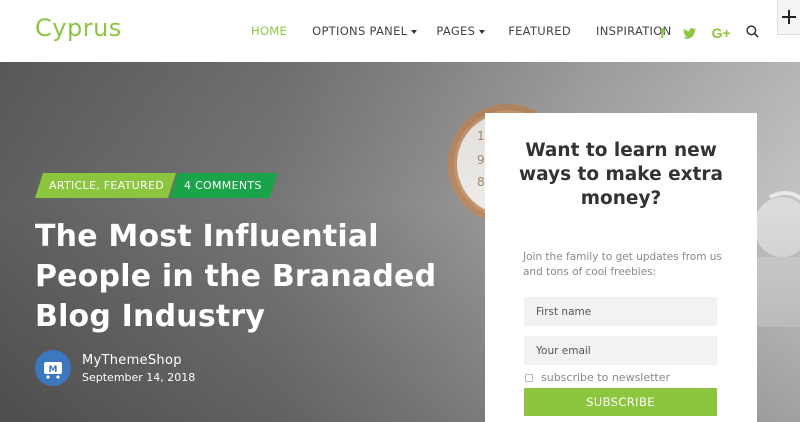  I want to click on nav-item-home: HOME, so click(269, 31).